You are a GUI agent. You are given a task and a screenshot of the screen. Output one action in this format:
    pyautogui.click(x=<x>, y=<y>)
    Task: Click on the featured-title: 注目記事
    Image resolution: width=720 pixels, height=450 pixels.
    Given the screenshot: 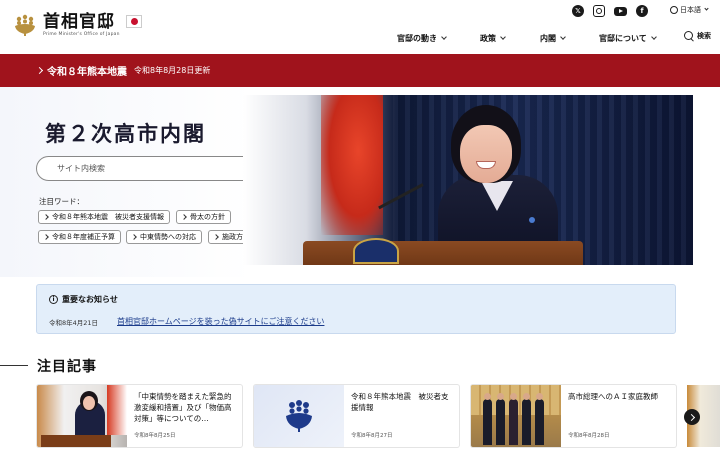 What is the action you would take?
    pyautogui.click(x=67, y=367)
    